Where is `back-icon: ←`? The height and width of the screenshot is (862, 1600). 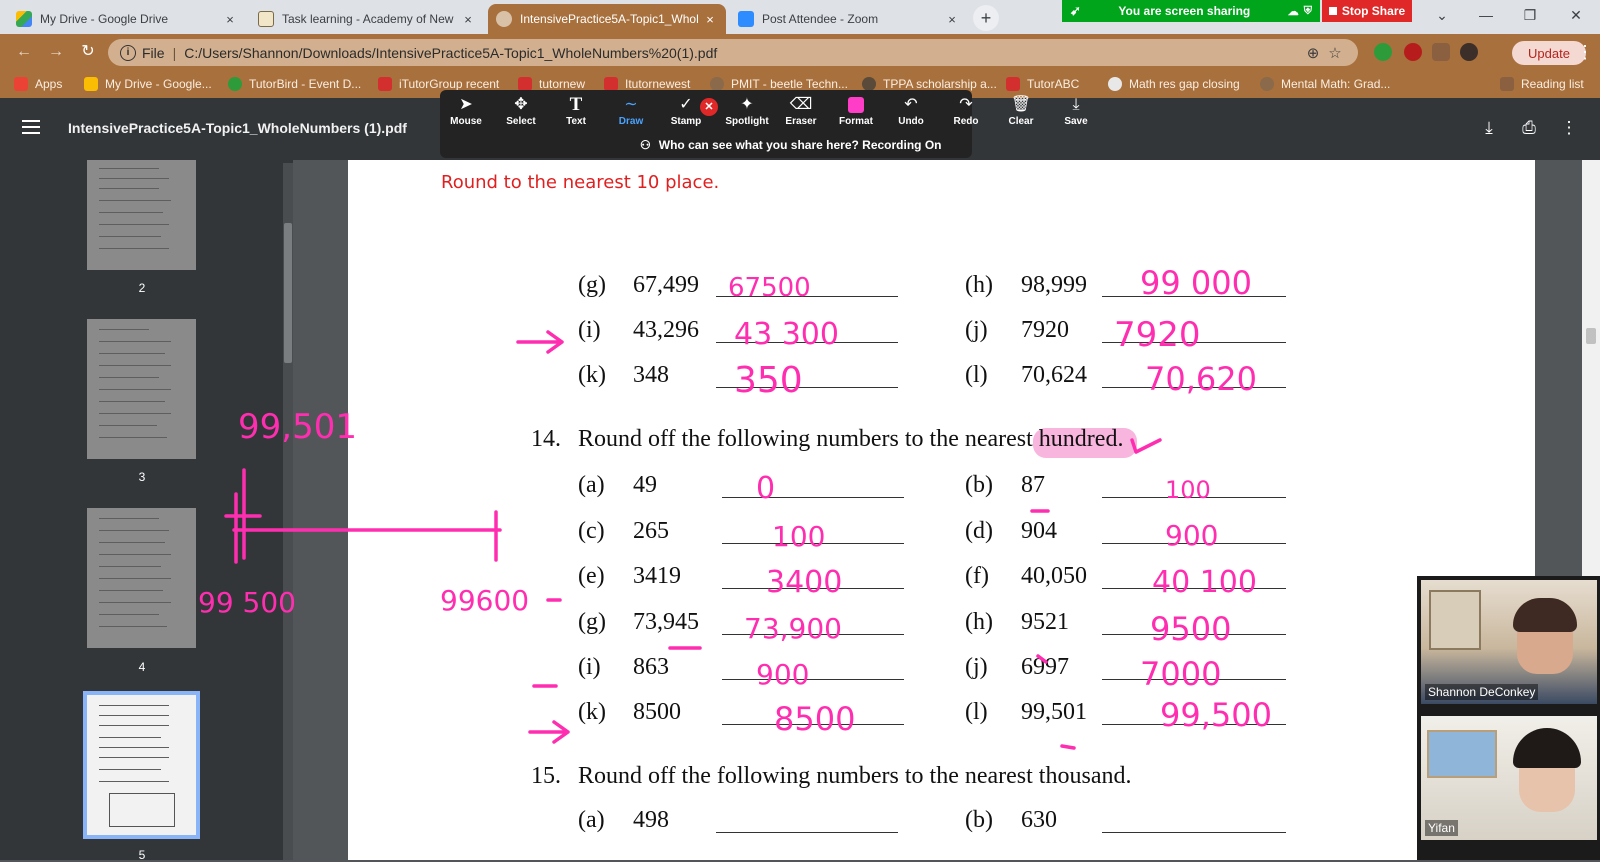
back-icon: ← is located at coordinates (24, 52).